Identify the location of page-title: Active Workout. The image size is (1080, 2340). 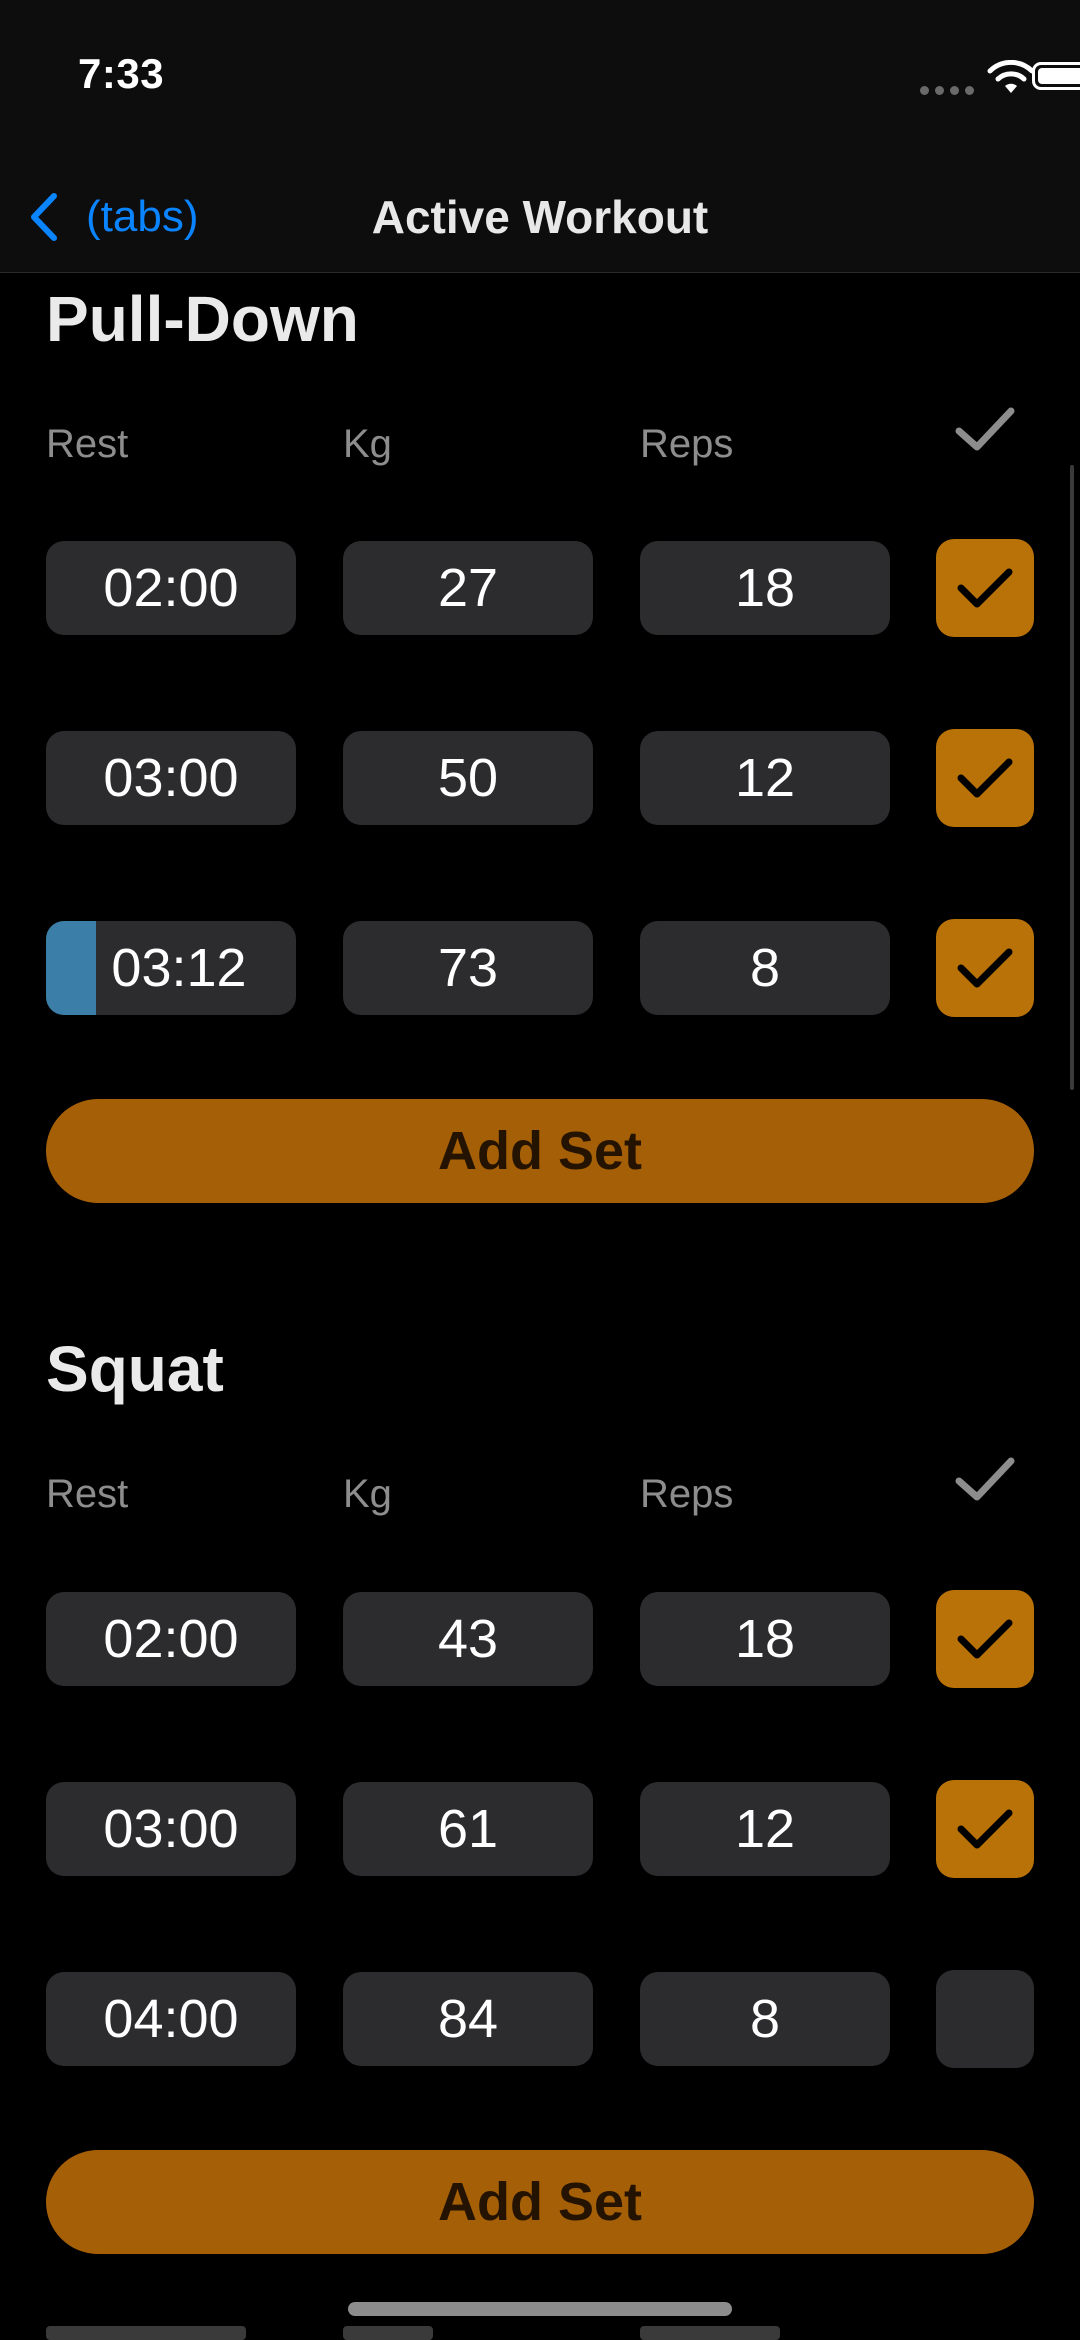
(540, 217).